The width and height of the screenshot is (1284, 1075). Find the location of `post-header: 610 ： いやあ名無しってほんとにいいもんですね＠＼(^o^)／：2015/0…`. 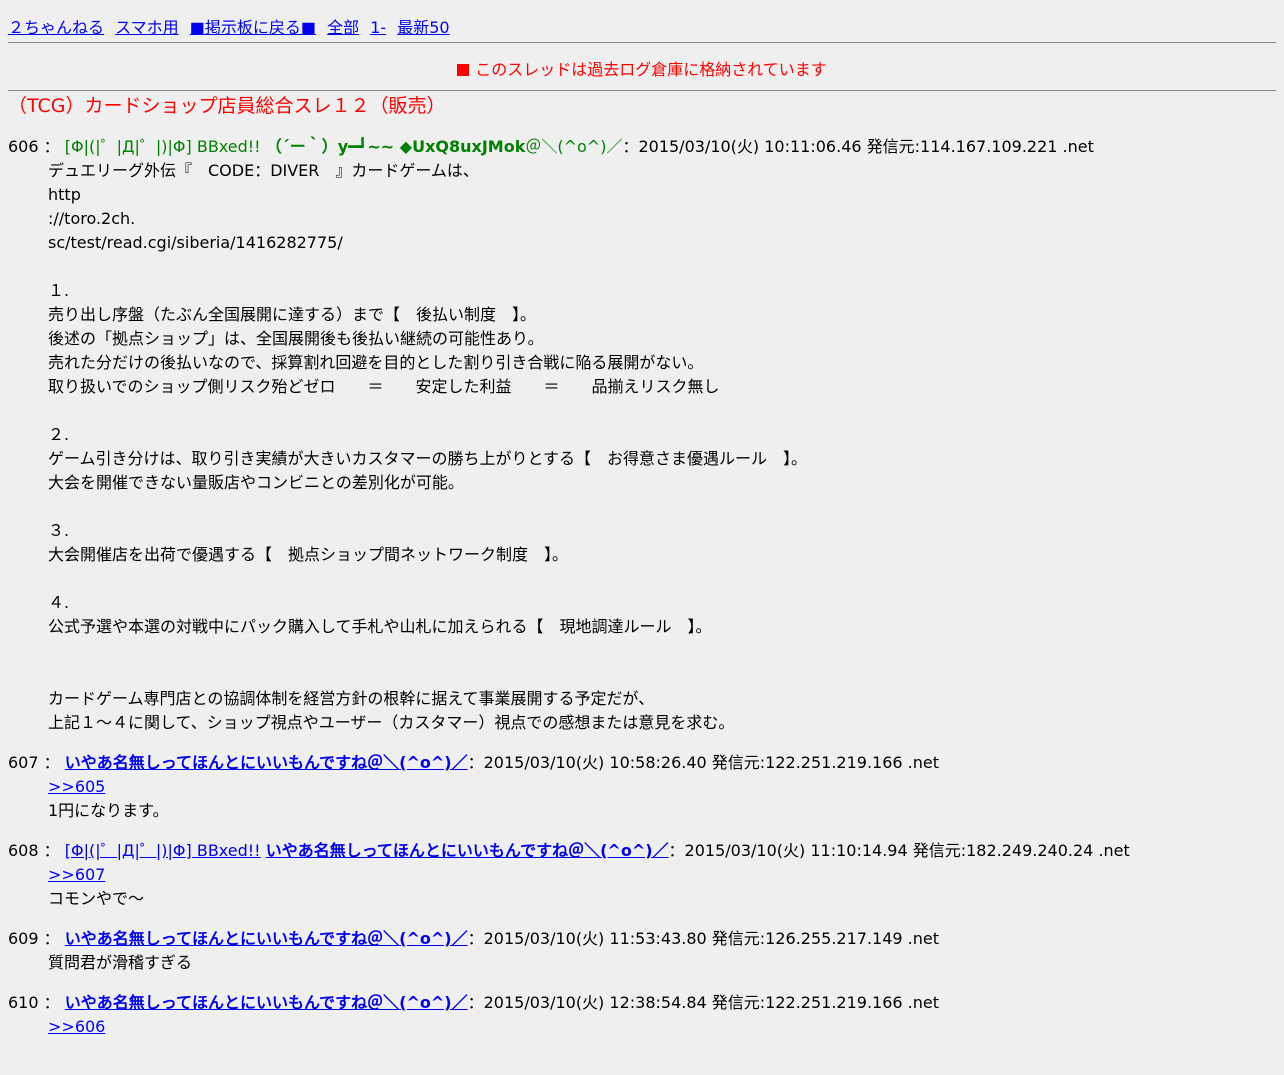

post-header: 610 ： いやあ名無しってほんとにいいもんですね＠＼(^o^)／：2015/0… is located at coordinates (642, 1003).